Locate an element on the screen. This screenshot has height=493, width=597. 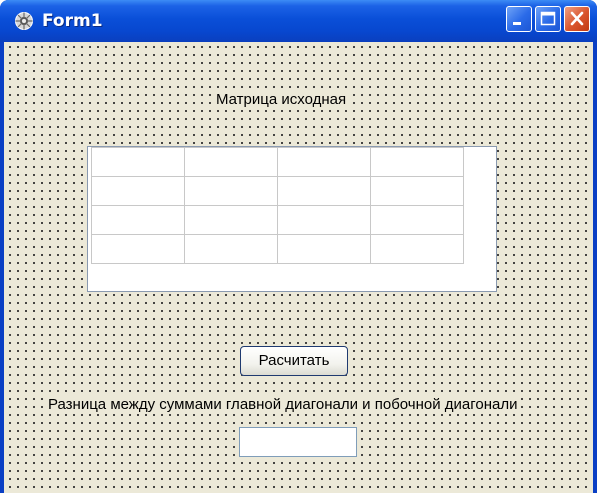
close-icon is located at coordinates (577, 18).